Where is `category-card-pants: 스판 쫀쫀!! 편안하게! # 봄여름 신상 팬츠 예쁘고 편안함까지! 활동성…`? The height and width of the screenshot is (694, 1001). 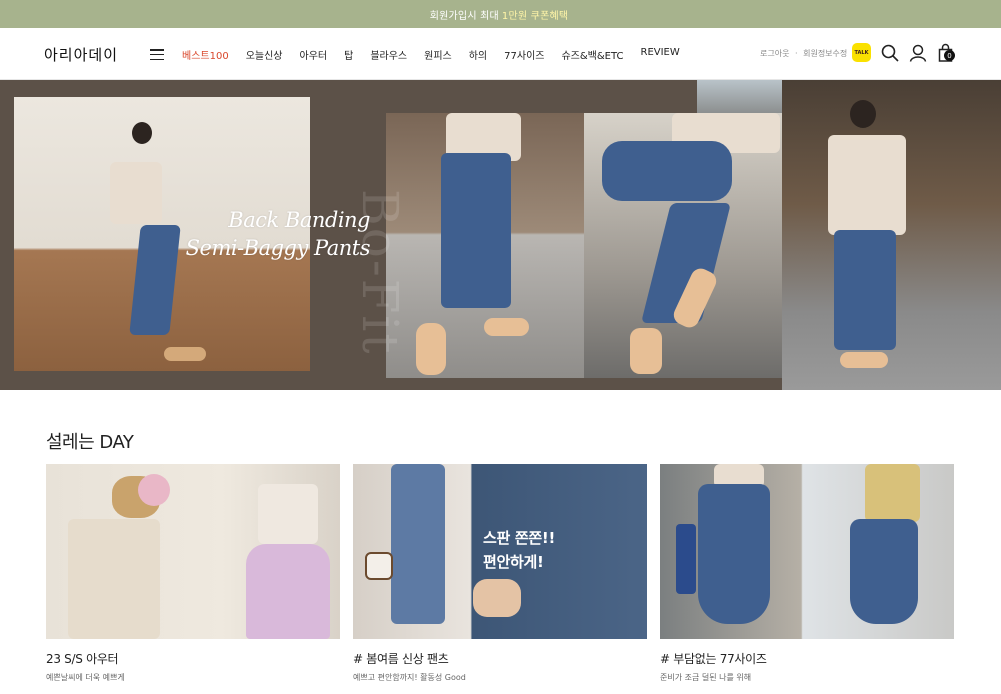
category-card-pants: 스판 쫀쫀!! 편안하게! # 봄여름 신상 팬츠 예쁘고 편안함까지! 활동성… is located at coordinates (500, 573).